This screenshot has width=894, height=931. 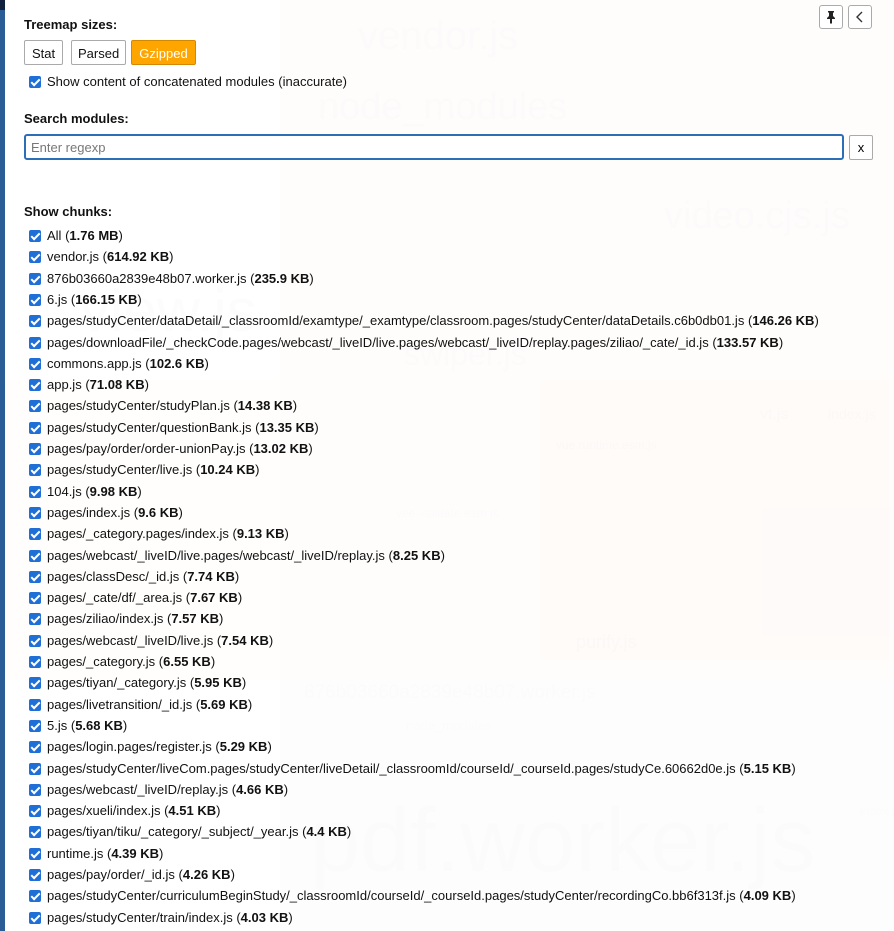 I want to click on chunk-name: pages/pay/order/order-unionPay.js, so click(x=146, y=448).